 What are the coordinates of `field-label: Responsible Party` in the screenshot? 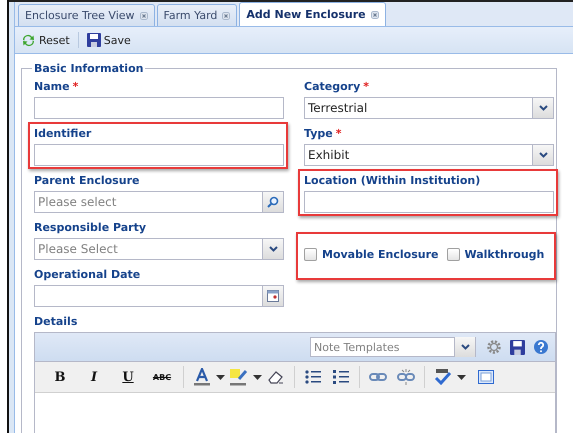 It's located at (90, 227).